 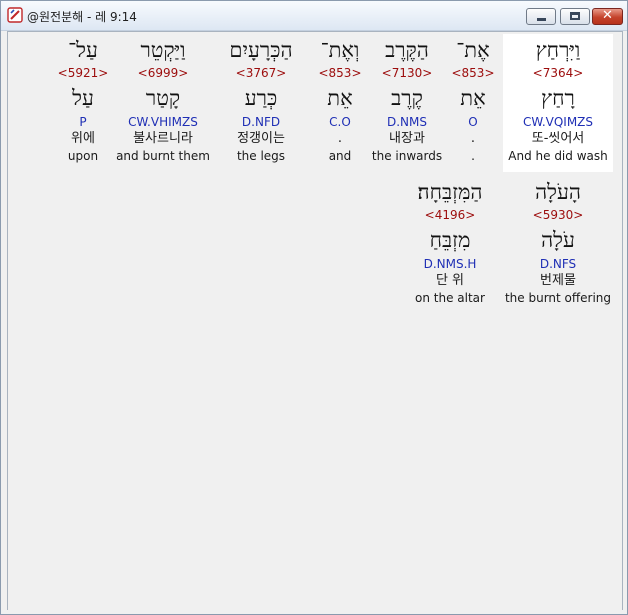 What do you see at coordinates (450, 192) in the screenshot?
I see `hebrew-word: הַמִּזְבֵּחָה׃` at bounding box center [450, 192].